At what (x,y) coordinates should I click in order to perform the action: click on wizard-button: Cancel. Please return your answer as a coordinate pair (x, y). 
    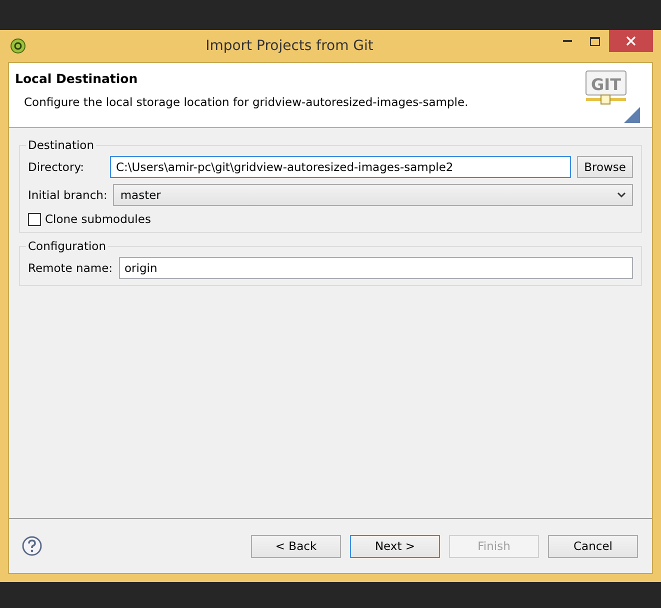
    Looking at the image, I should click on (593, 546).